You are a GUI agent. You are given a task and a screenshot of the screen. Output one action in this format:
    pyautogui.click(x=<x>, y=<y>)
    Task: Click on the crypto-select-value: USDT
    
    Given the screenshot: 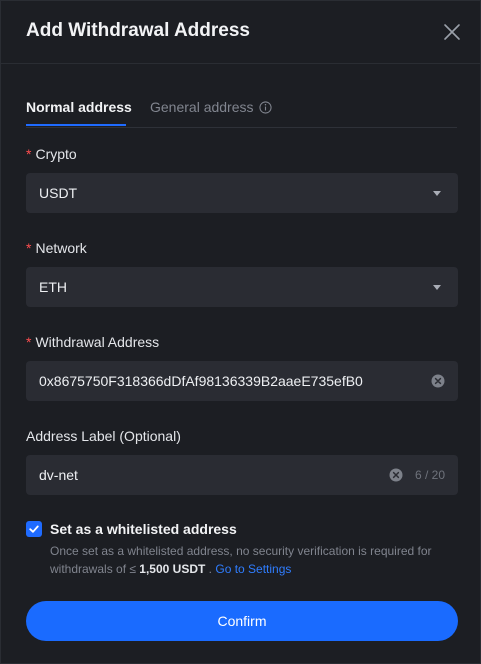 What is the action you would take?
    pyautogui.click(x=58, y=193)
    